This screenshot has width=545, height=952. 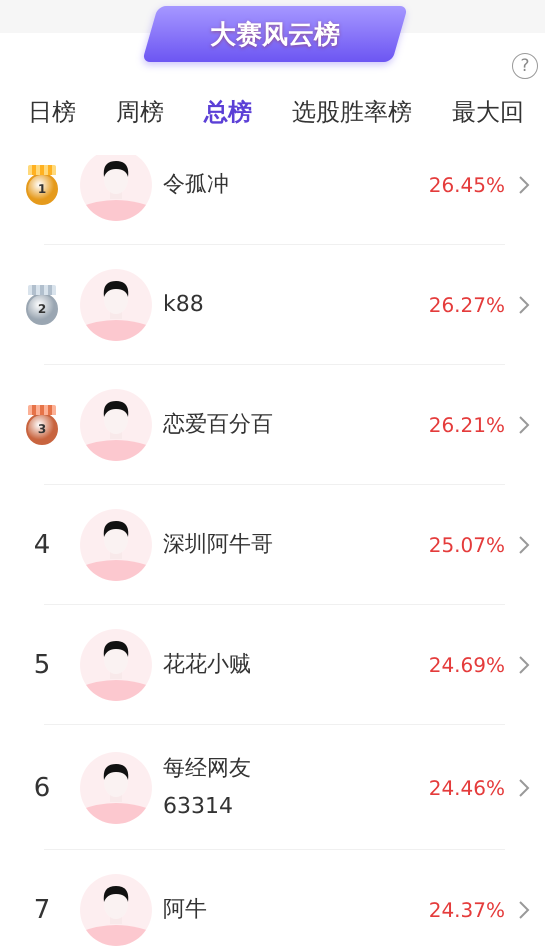 What do you see at coordinates (185, 910) in the screenshot?
I see `user-name: 阿牛` at bounding box center [185, 910].